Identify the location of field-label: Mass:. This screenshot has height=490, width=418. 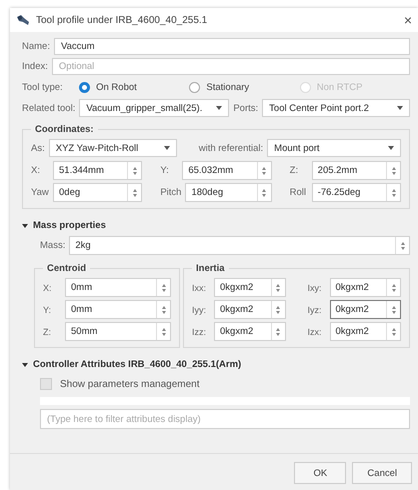
(53, 245).